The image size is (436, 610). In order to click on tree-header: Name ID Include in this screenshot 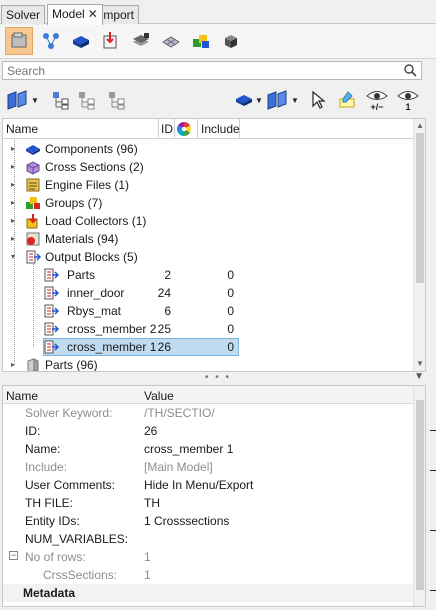, I will do `click(208, 129)`.